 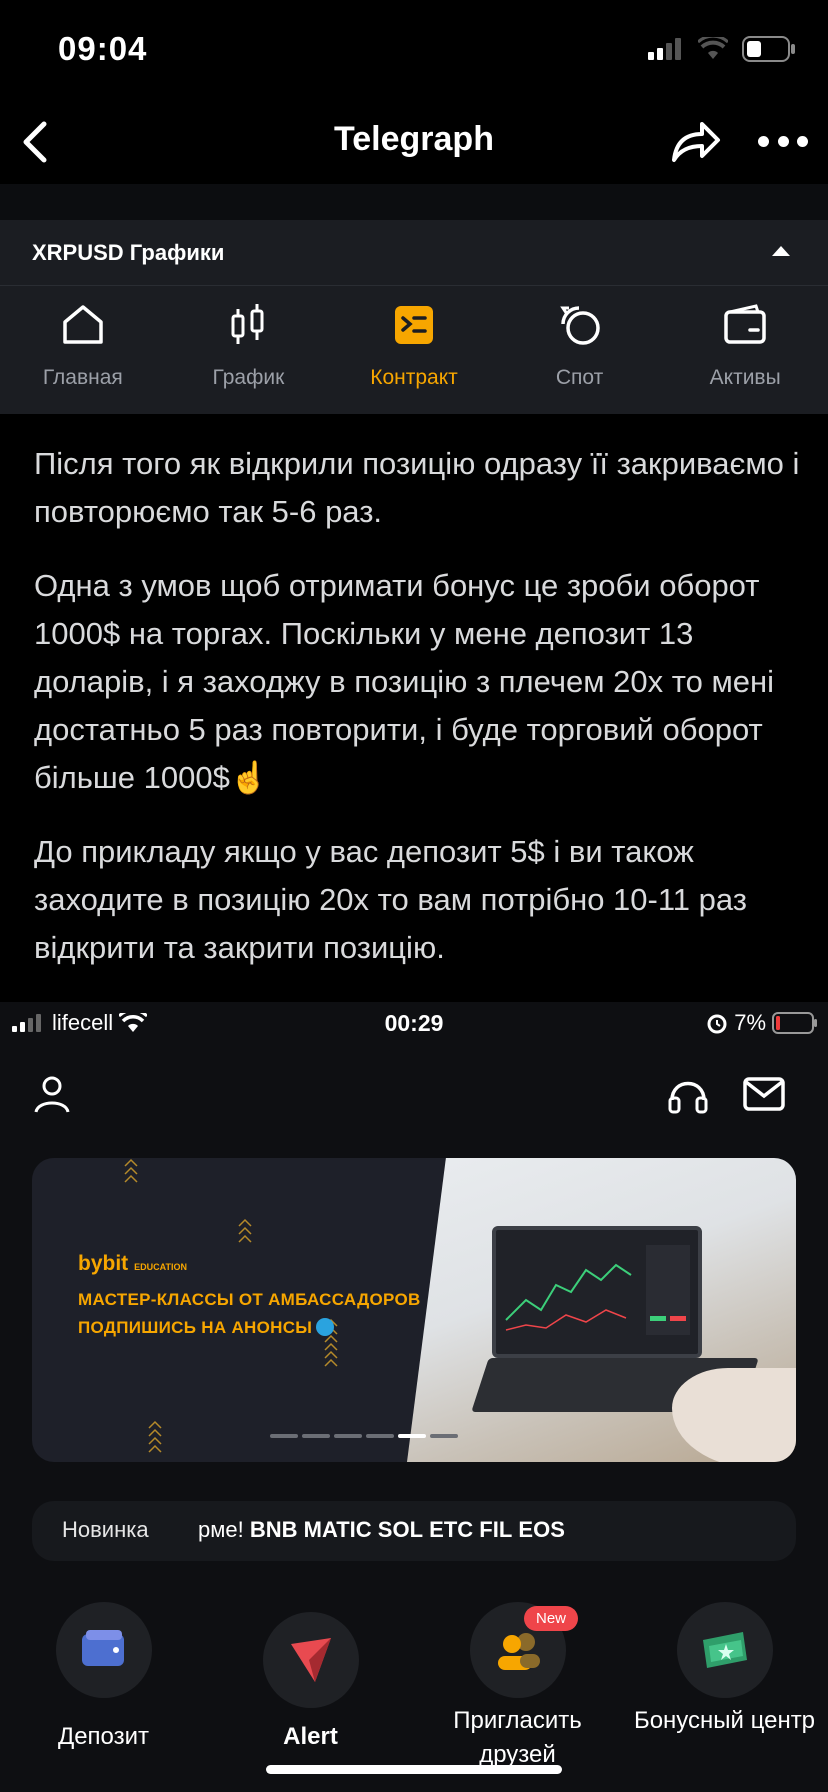 What do you see at coordinates (414, 253) in the screenshot?
I see `pair-dropdown: XRPUSD Графики` at bounding box center [414, 253].